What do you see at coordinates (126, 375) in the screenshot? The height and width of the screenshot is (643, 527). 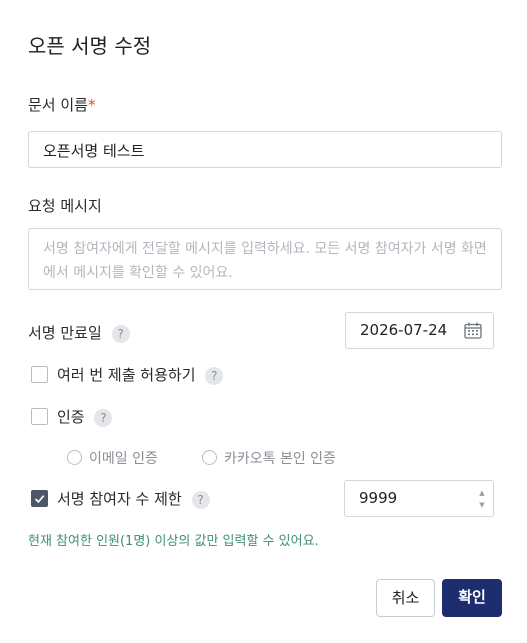 I see `allow-multiple-label-text: 여러 번 제출 허용하기` at bounding box center [126, 375].